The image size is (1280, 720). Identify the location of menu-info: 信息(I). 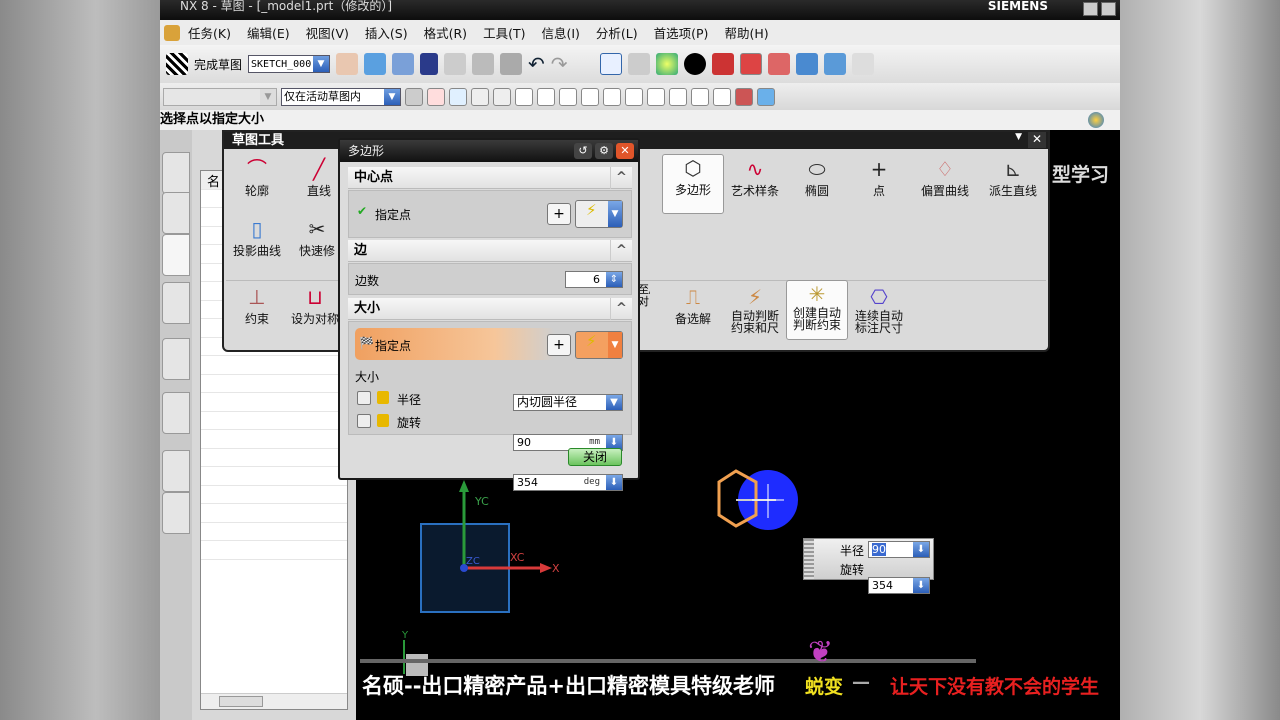
(560, 32).